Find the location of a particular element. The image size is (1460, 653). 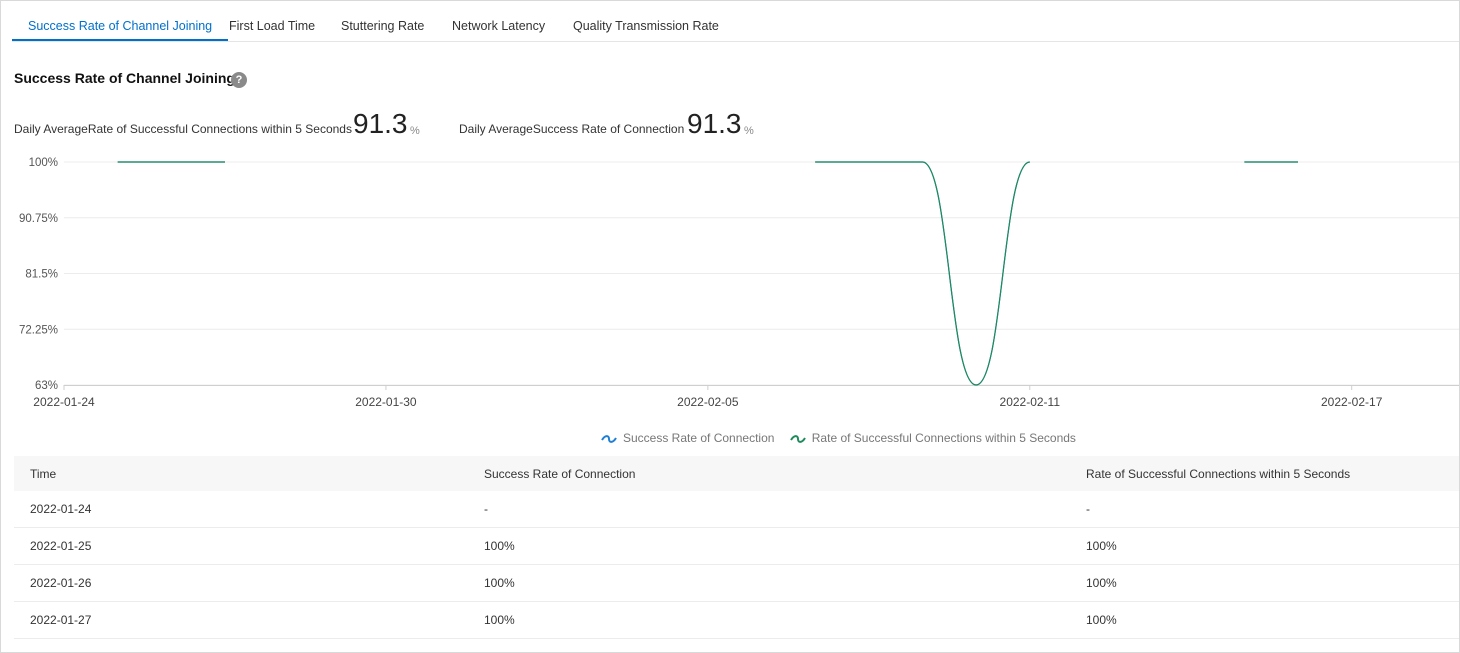

cell-5s-rate is located at coordinates (1264, 645).